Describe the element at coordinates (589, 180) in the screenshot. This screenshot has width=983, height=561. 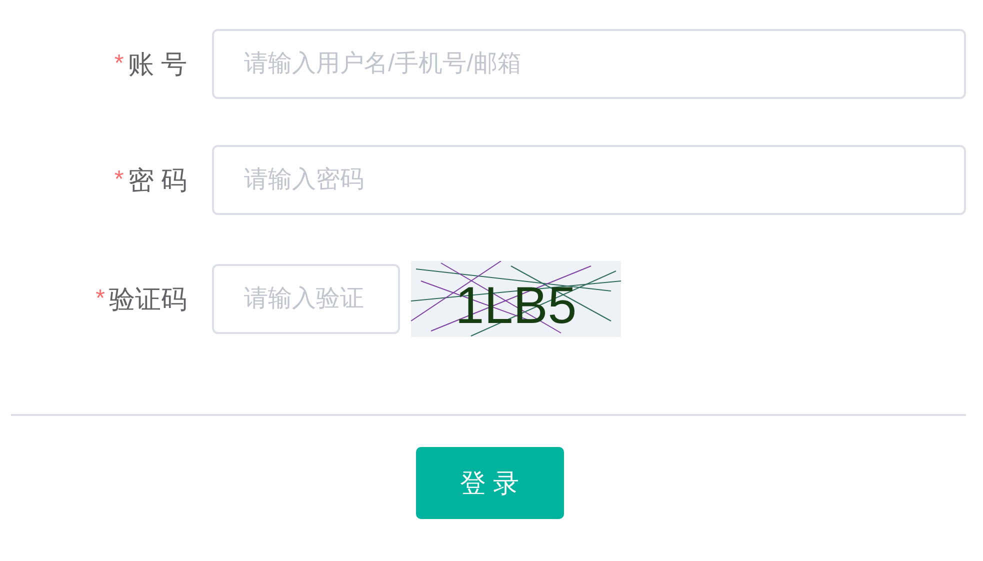
I see `text-field: 请输入密码` at that location.